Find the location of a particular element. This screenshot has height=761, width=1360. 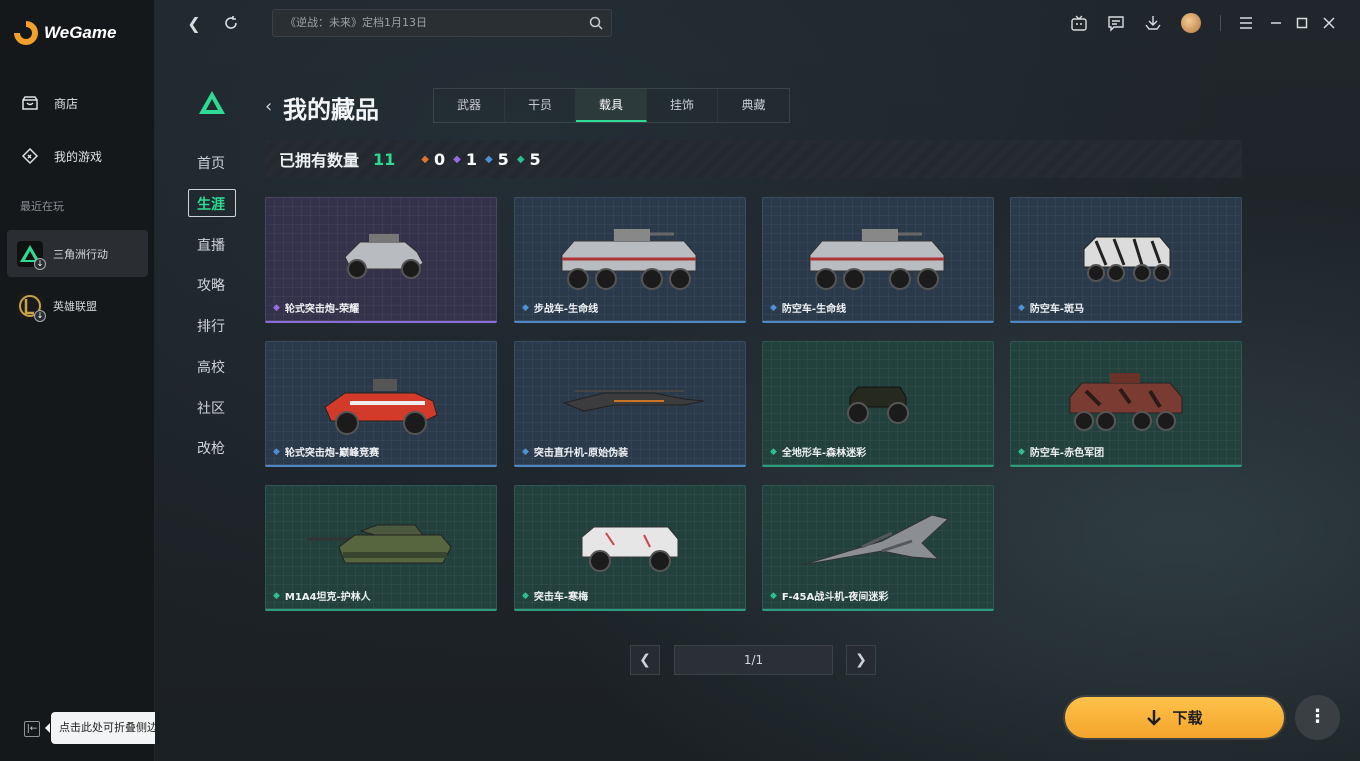

gift-box-icon is located at coordinates (1079, 23).